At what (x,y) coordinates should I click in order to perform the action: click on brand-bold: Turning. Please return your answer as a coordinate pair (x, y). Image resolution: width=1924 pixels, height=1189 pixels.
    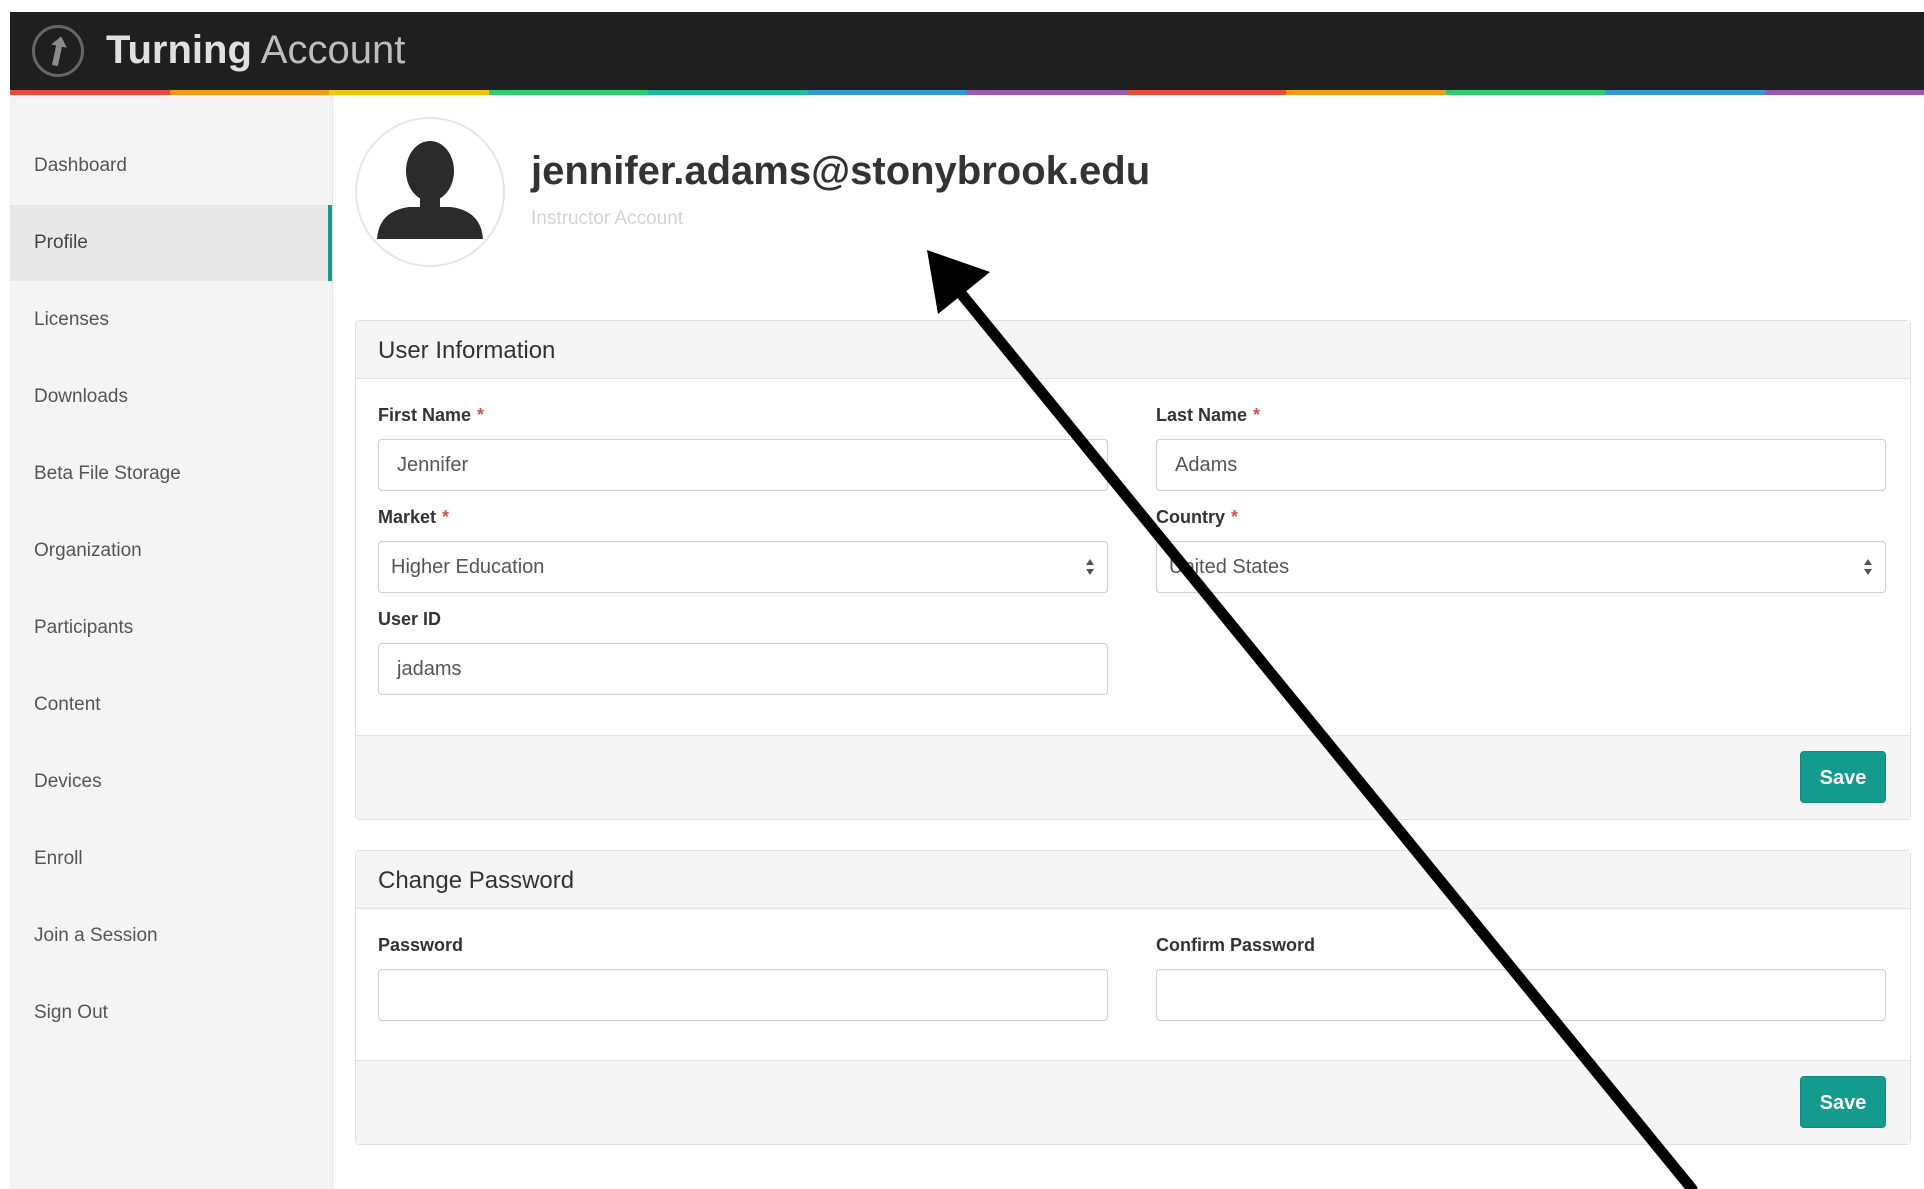
    Looking at the image, I should click on (179, 50).